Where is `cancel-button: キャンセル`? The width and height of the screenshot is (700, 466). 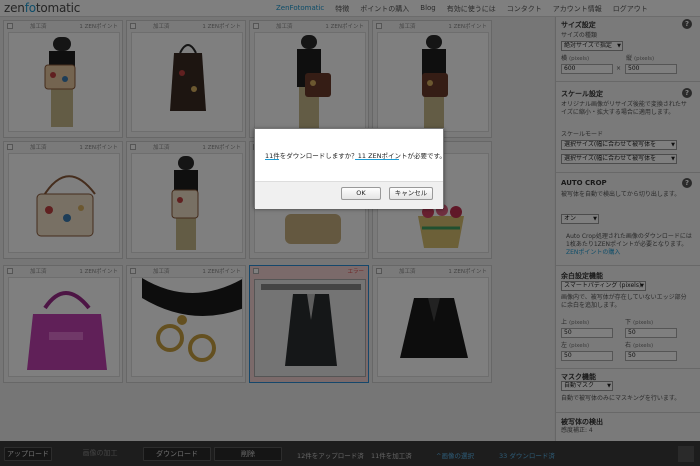
cancel-button: キャンセル is located at coordinates (411, 193).